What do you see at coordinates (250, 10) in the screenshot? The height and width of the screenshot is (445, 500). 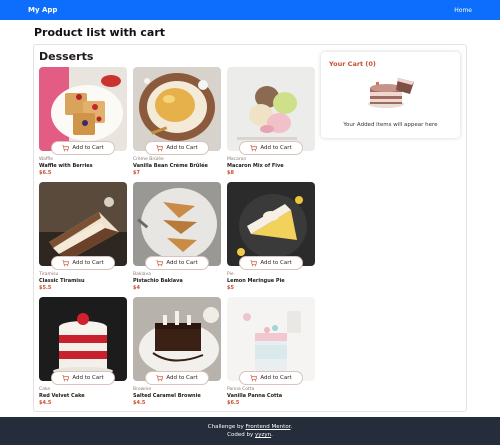 I see `navbar: My App Home` at bounding box center [250, 10].